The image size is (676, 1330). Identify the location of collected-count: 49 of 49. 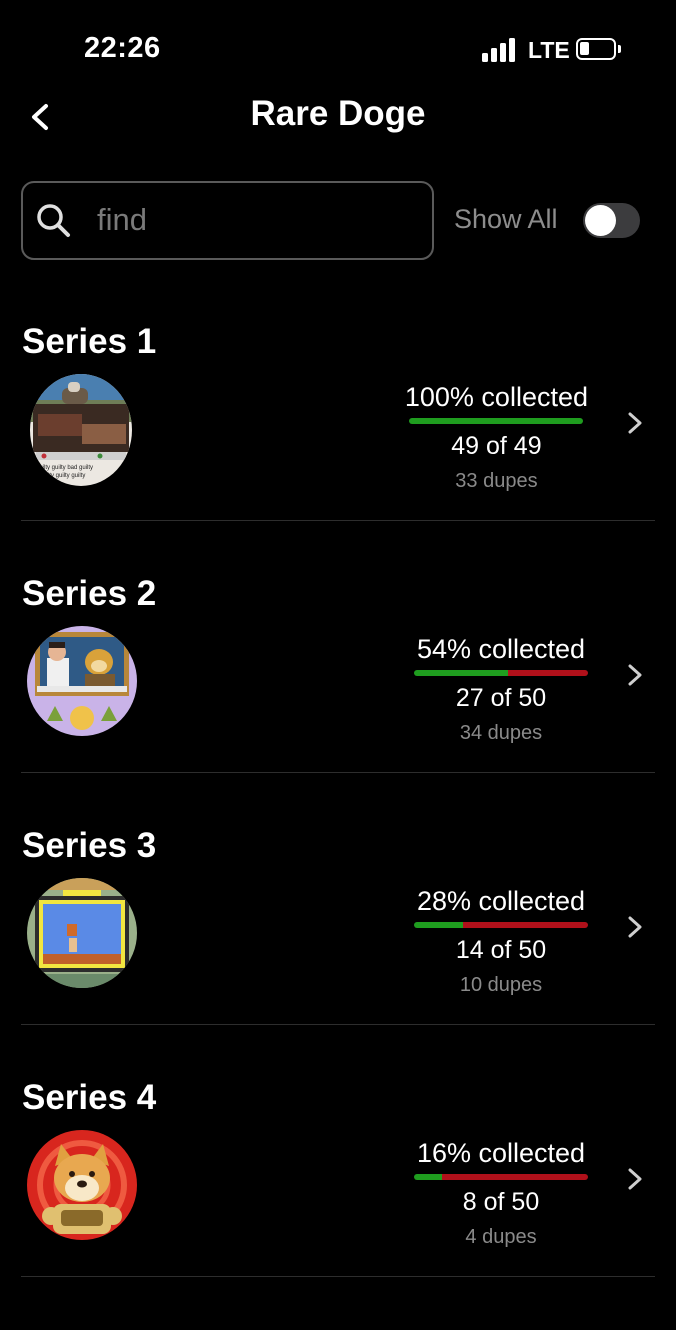
(496, 446).